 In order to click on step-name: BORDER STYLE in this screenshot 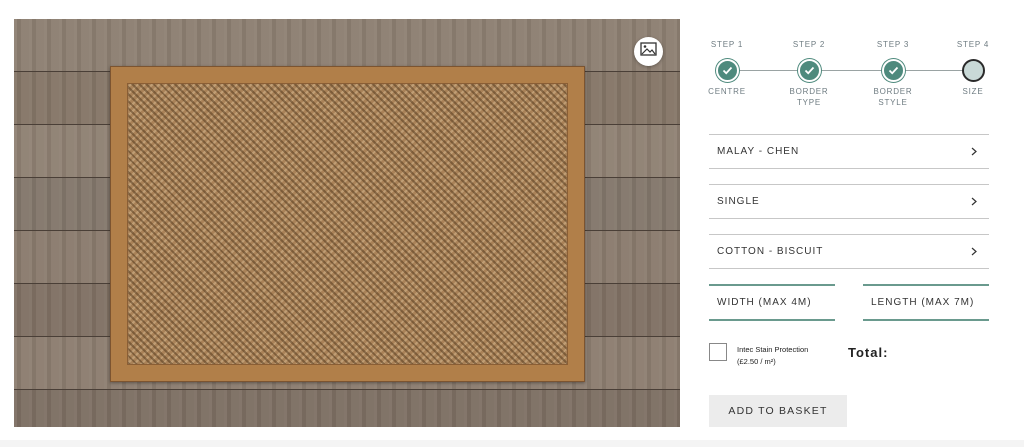, I will do `click(893, 97)`.